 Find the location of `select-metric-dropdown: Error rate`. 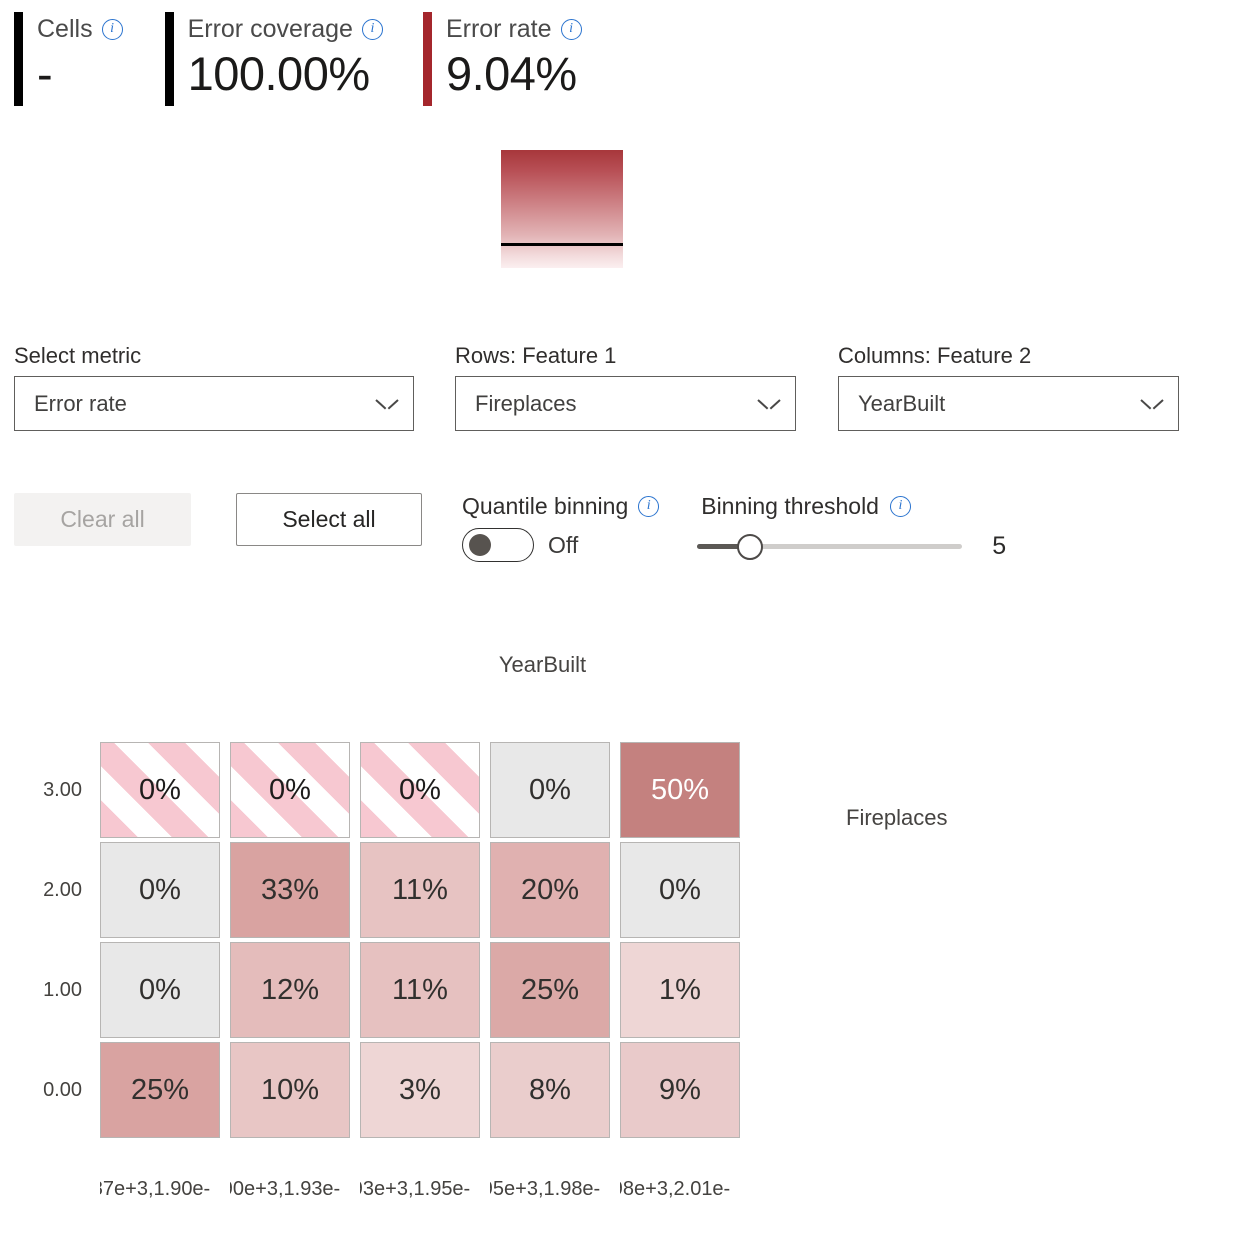

select-metric-dropdown: Error rate is located at coordinates (214, 403).